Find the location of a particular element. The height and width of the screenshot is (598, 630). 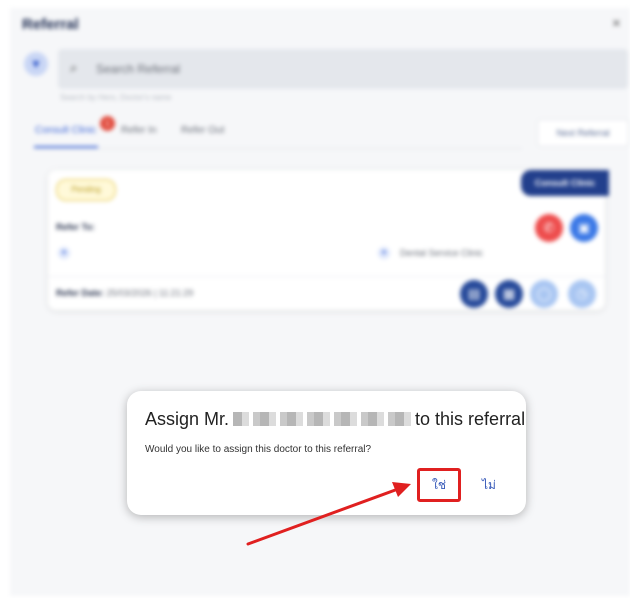

annotation-arrow-icon is located at coordinates (328, 514).